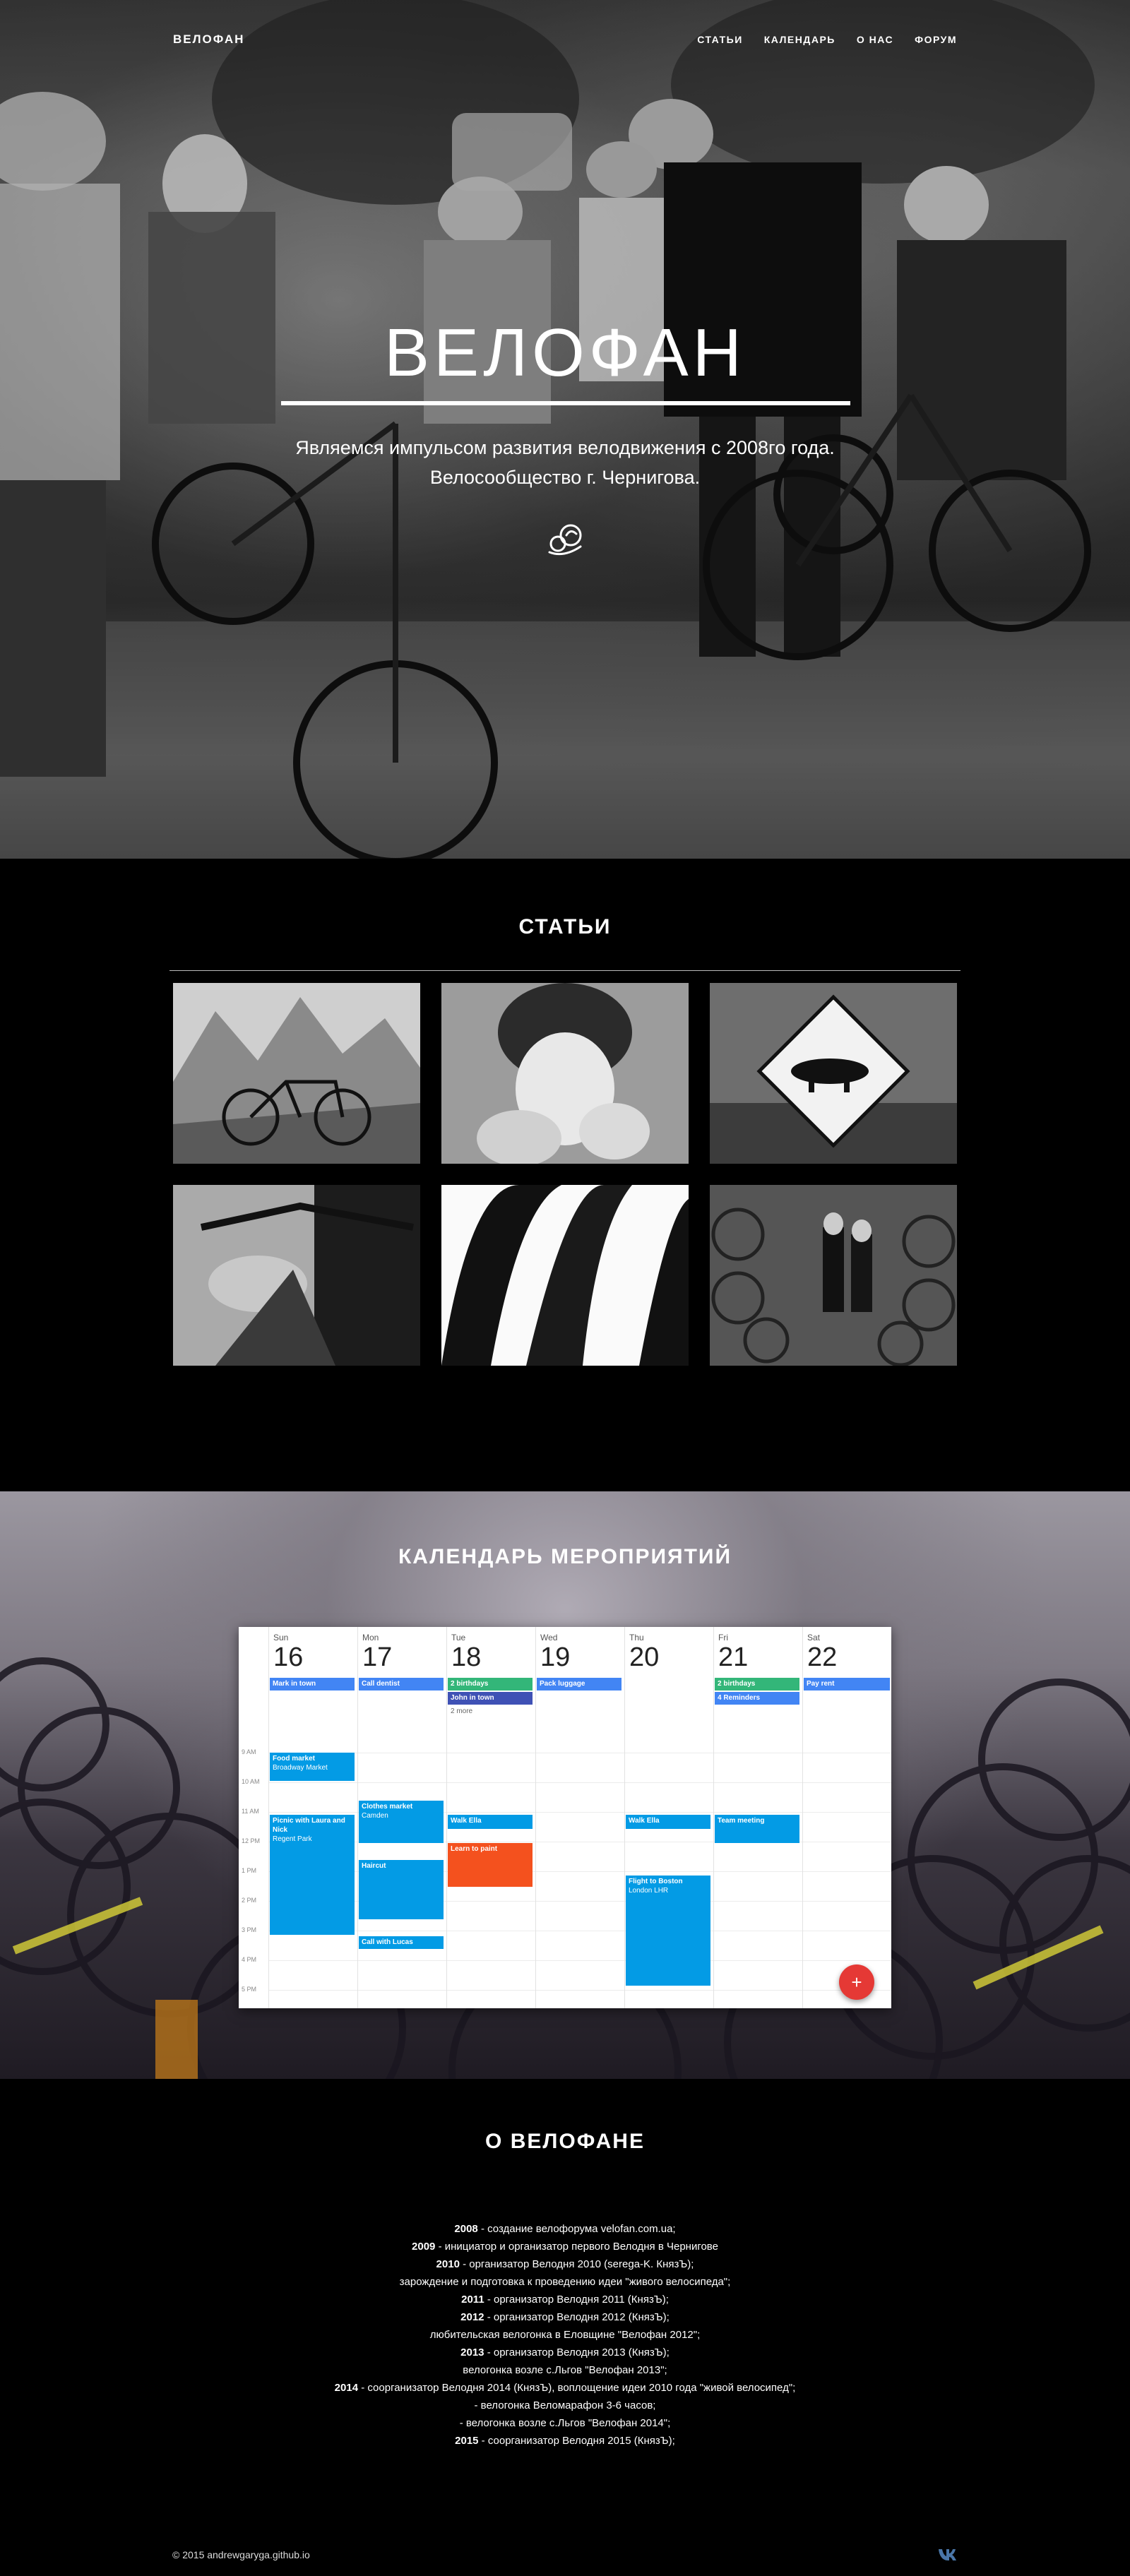 Image resolution: width=1130 pixels, height=2576 pixels. I want to click on event-team-meeting: Team meeting, so click(757, 1829).